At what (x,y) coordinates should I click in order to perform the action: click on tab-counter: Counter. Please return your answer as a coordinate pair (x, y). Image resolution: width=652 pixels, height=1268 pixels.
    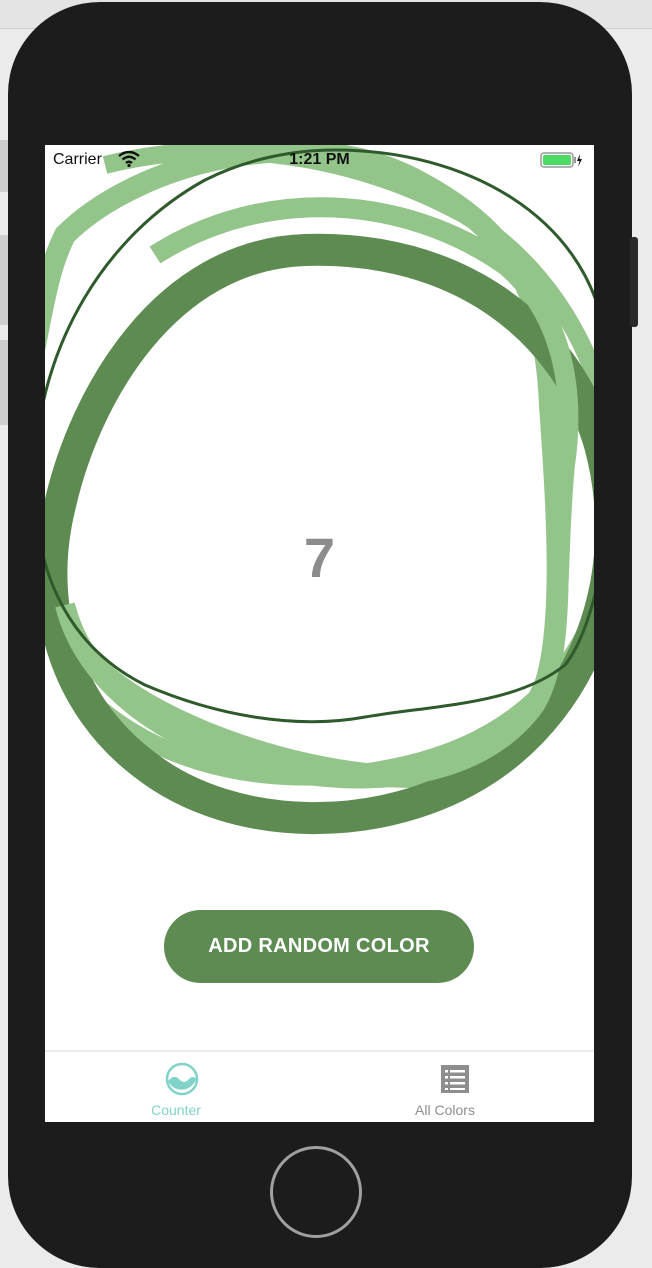
    Looking at the image, I should click on (182, 1087).